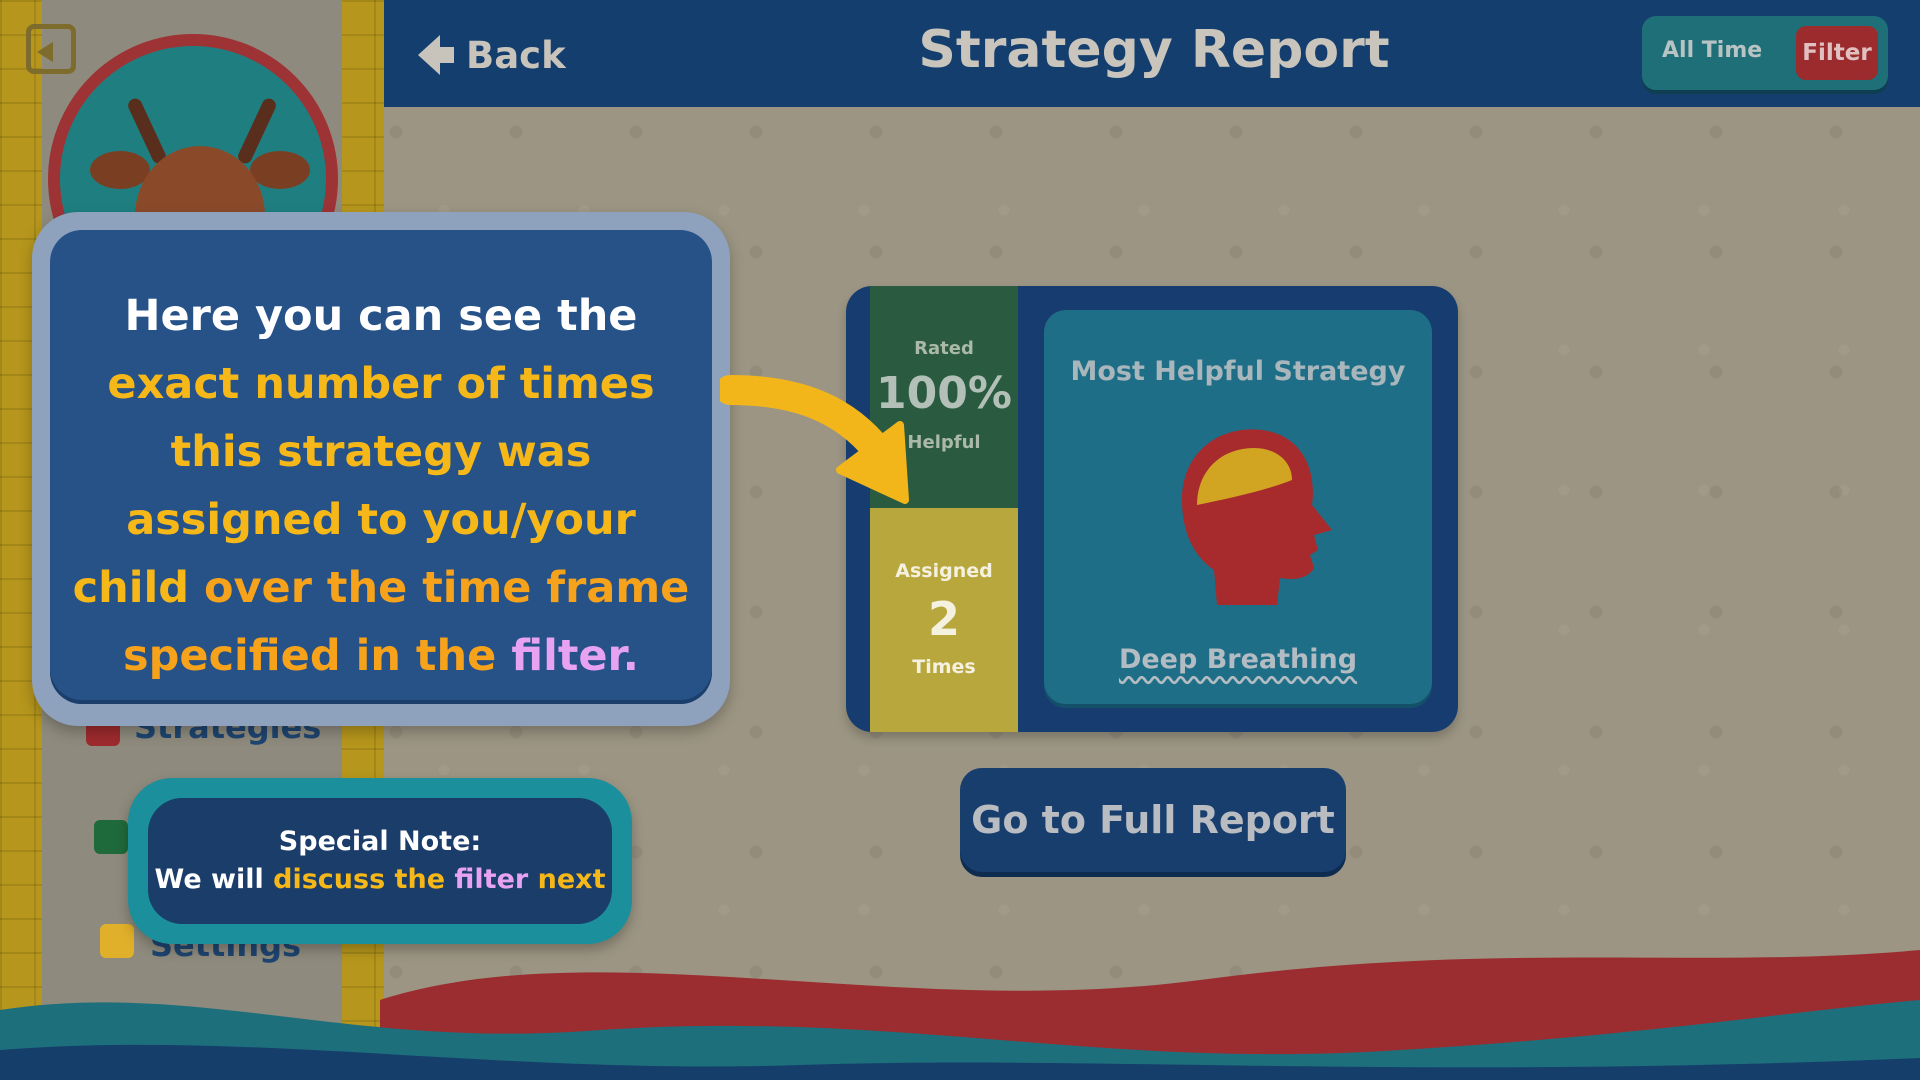  What do you see at coordinates (364, 879) in the screenshot?
I see `note-middle: discuss the` at bounding box center [364, 879].